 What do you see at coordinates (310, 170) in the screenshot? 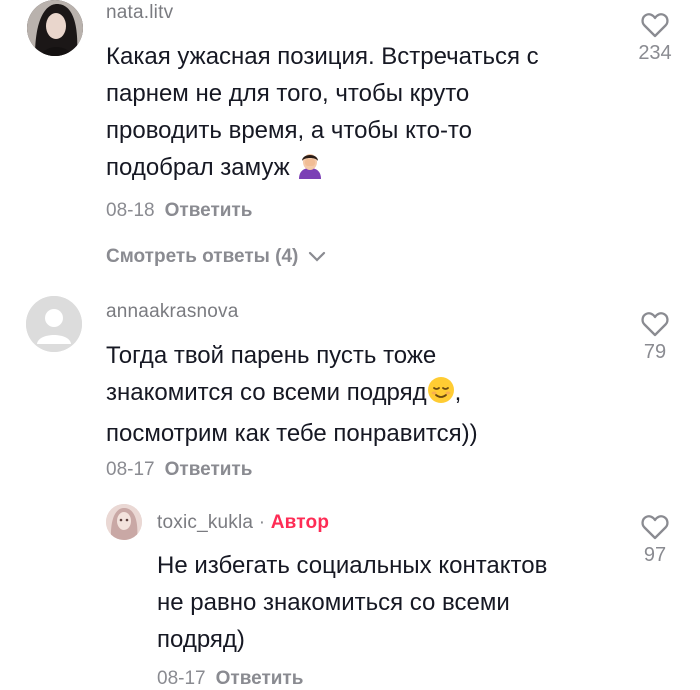
I see `facepalm-emoji` at bounding box center [310, 170].